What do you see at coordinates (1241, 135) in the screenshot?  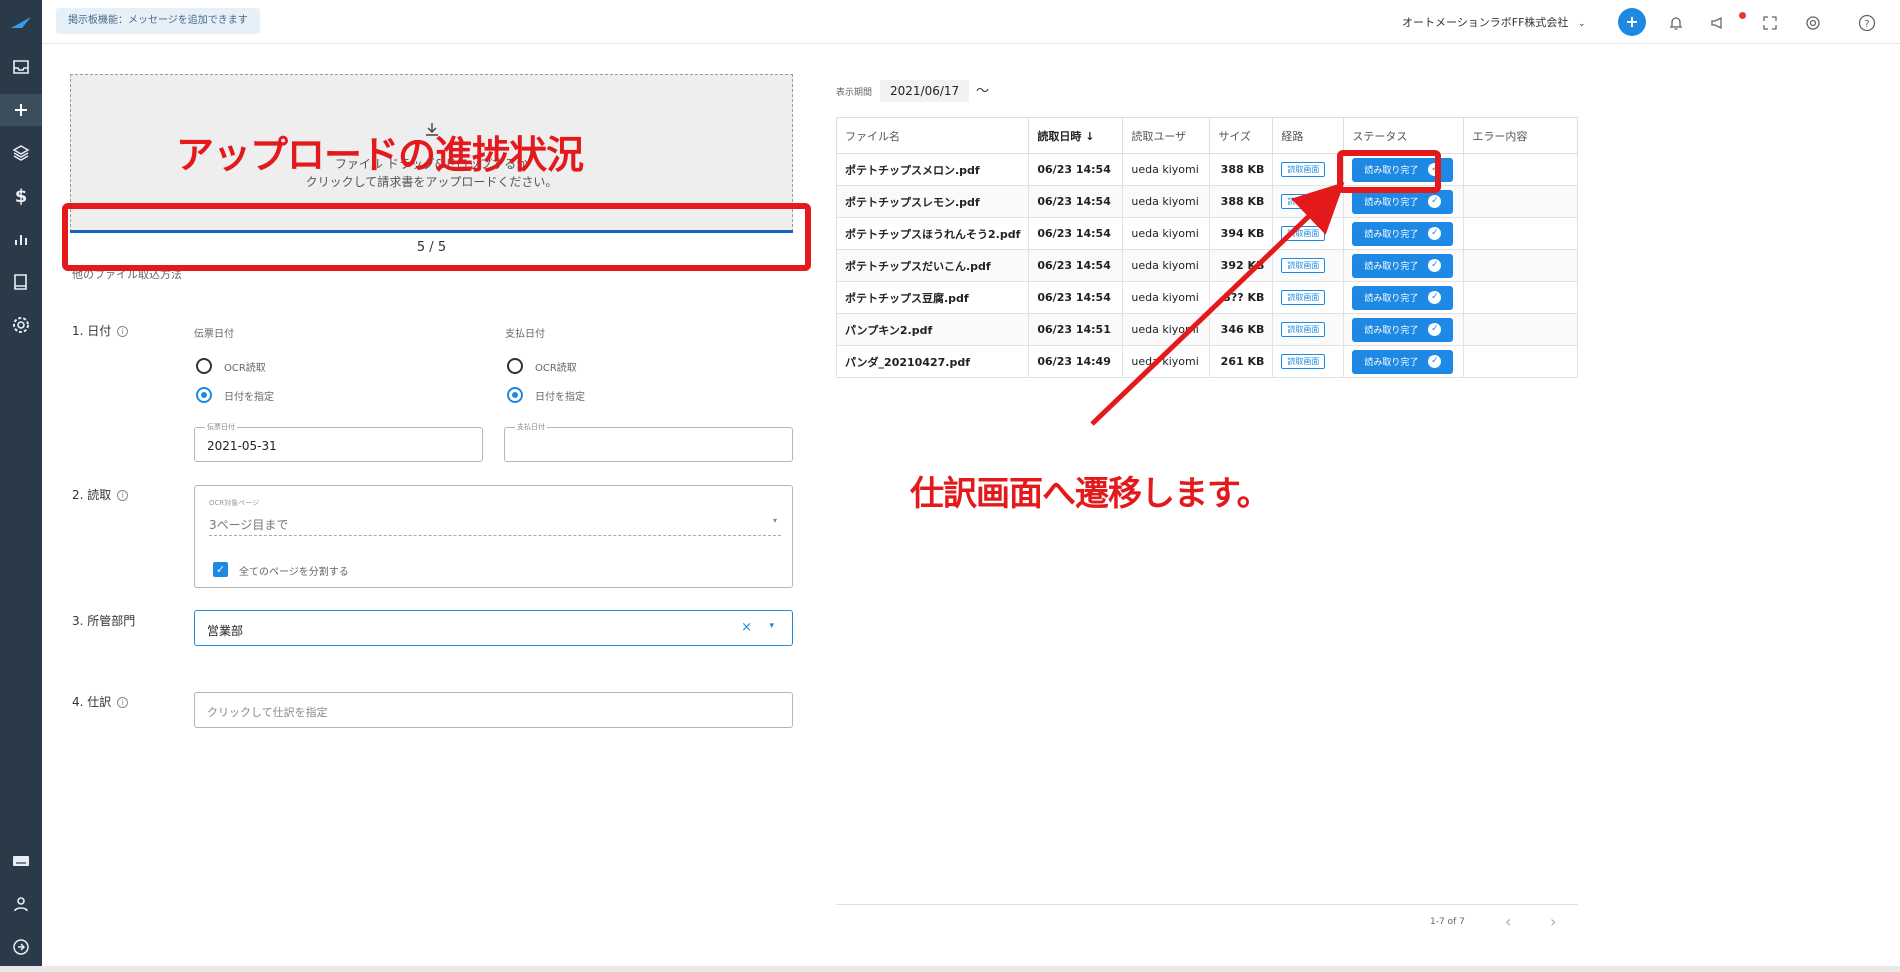 I see `col-size: サイズ` at bounding box center [1241, 135].